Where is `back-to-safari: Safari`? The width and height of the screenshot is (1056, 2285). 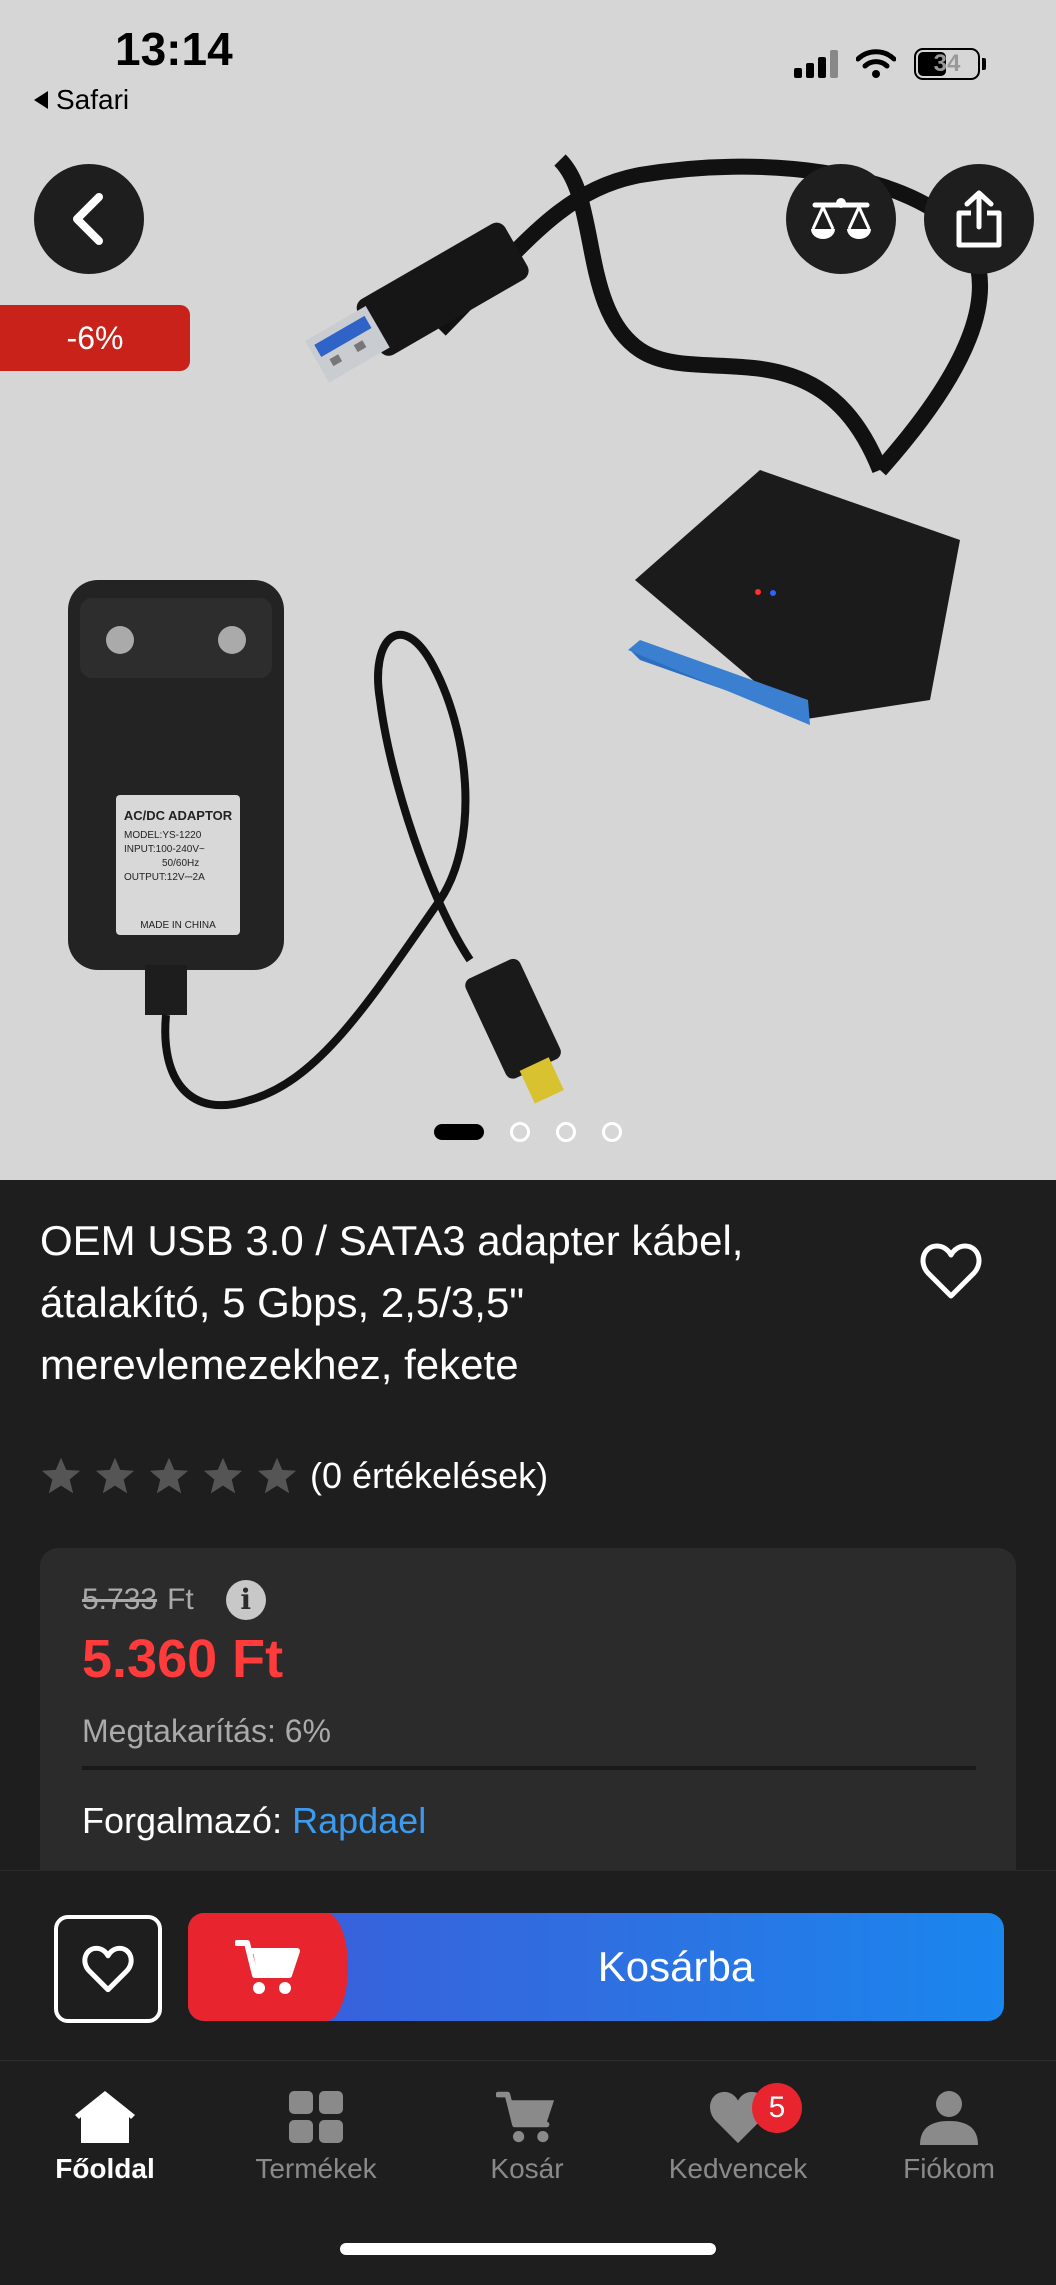 back-to-safari: Safari is located at coordinates (81, 100).